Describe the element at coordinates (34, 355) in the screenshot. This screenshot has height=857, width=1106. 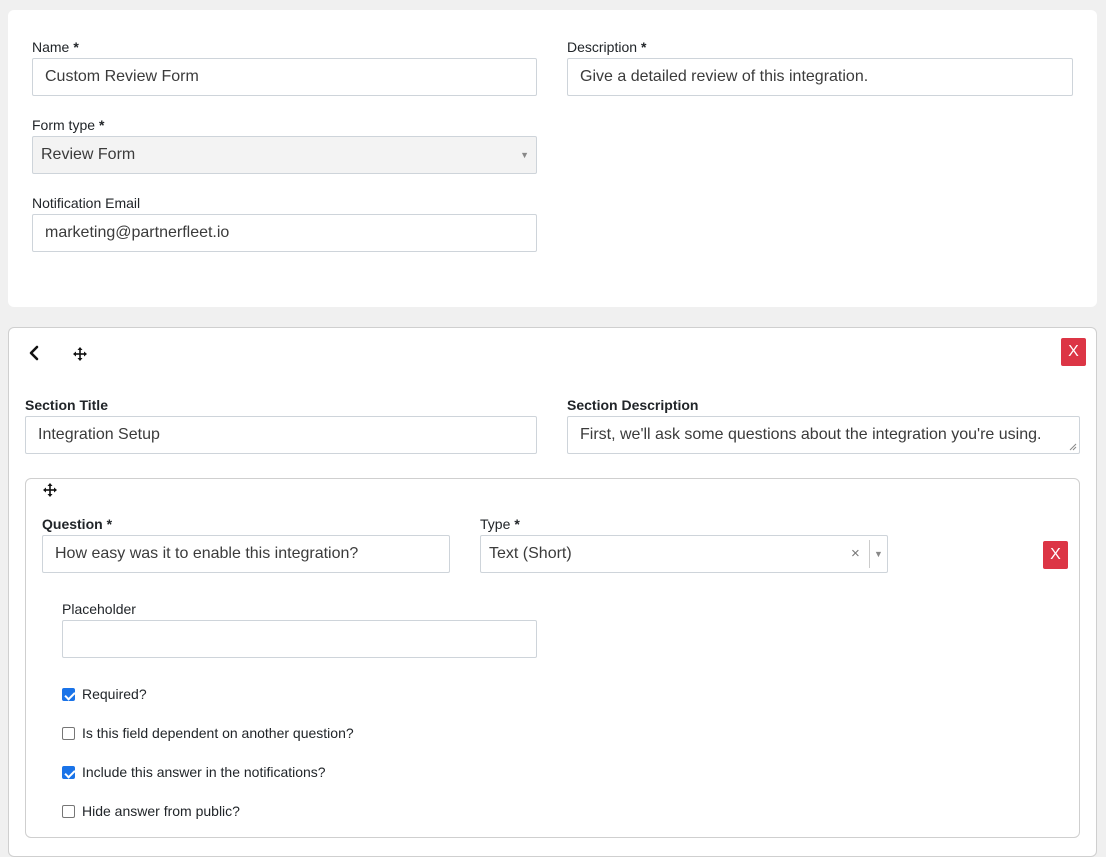
I see `chevron-left-icon` at that location.